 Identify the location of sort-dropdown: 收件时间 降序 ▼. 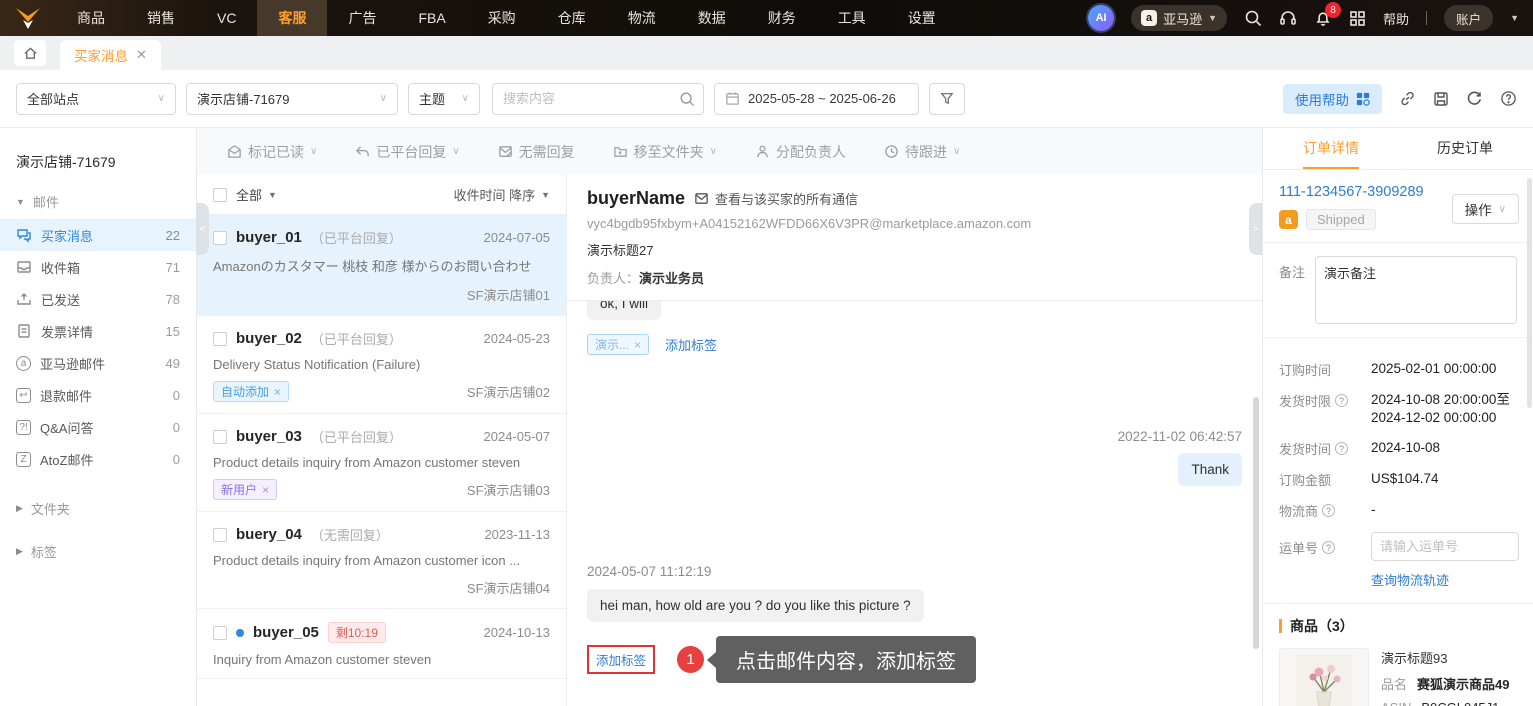
(501, 194).